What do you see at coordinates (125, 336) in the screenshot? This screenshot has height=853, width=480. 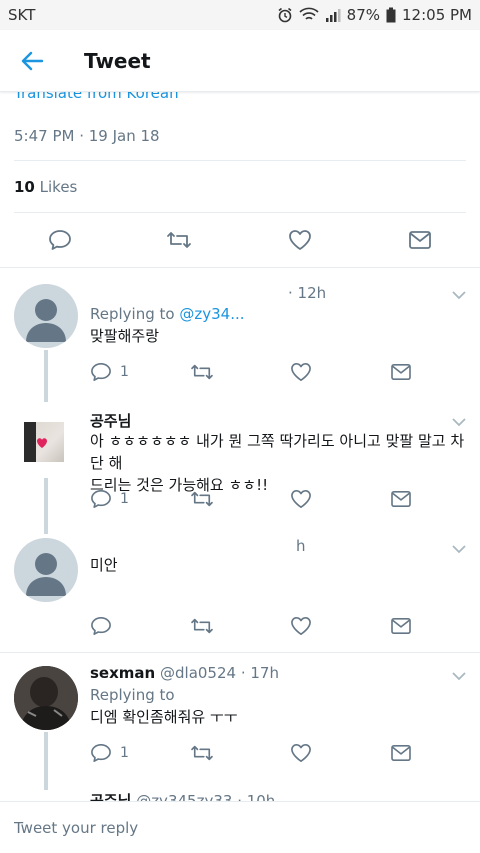 I see `reply-text: 맞팔해주랑` at bounding box center [125, 336].